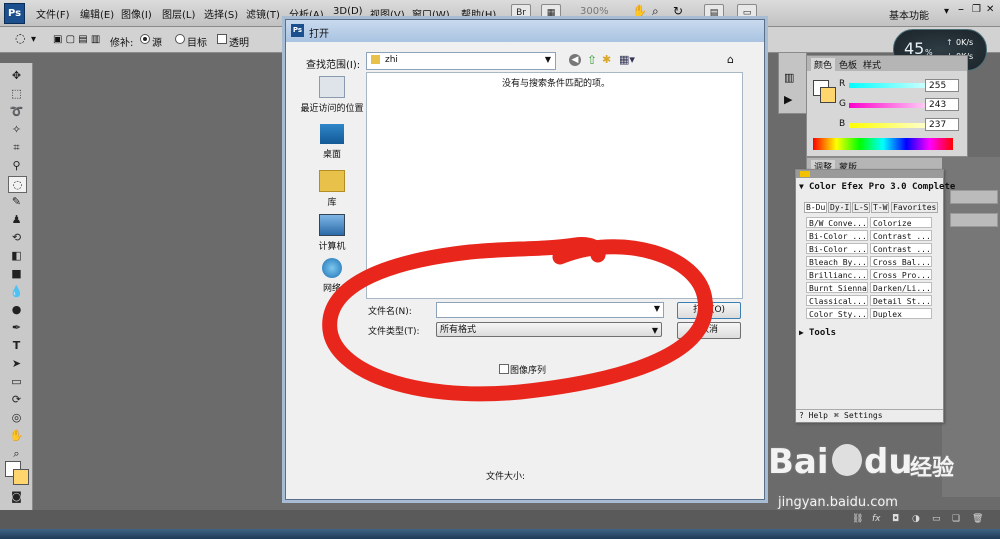 The height and width of the screenshot is (539, 1000). I want to click on gradient-tool-icon: ■, so click(16, 273).